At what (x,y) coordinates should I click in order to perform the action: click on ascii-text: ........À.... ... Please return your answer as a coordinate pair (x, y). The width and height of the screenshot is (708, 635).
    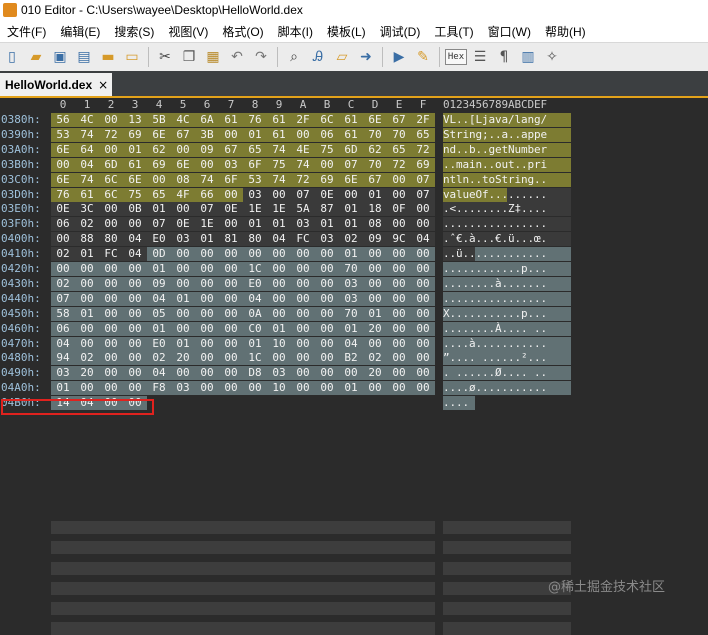
    Looking at the image, I should click on (507, 328).